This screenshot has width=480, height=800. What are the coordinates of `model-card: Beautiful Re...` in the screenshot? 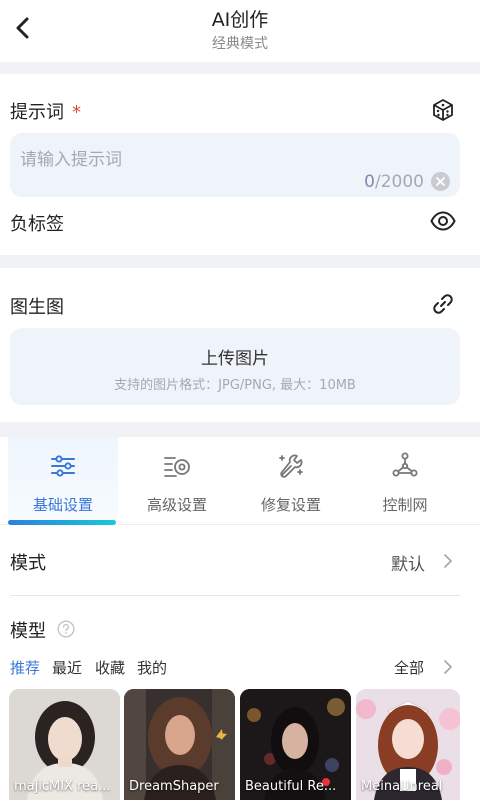 It's located at (295, 744).